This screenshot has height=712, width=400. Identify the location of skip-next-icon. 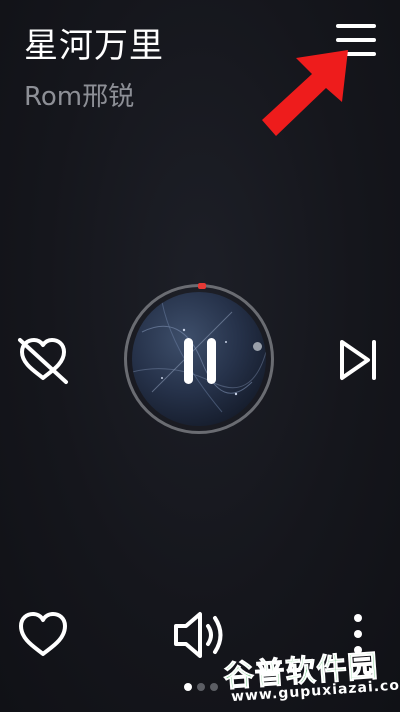
(358, 360).